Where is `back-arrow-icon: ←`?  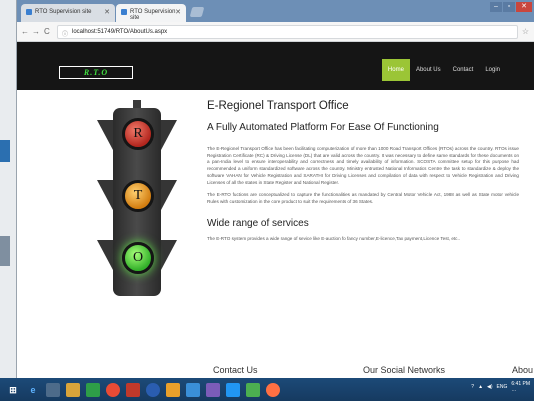 back-arrow-icon: ← is located at coordinates (25, 31).